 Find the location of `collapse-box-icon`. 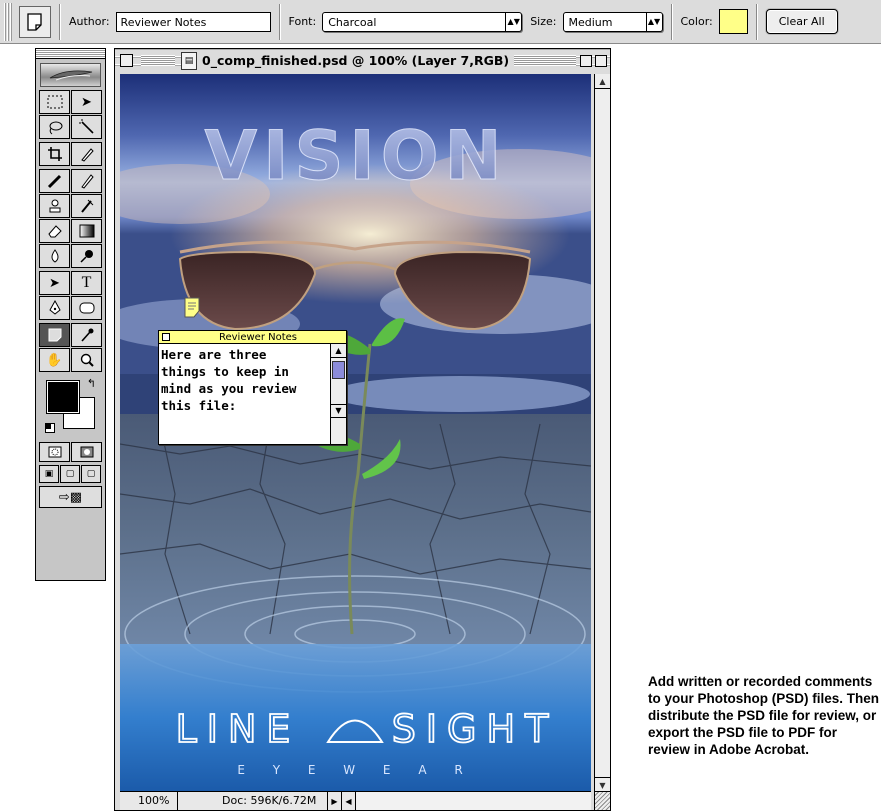

collapse-box-icon is located at coordinates (601, 60).